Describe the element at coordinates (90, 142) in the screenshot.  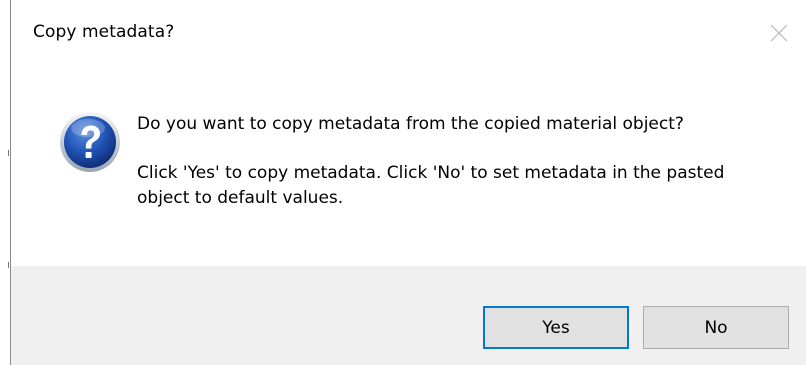
I see `question-icon` at that location.